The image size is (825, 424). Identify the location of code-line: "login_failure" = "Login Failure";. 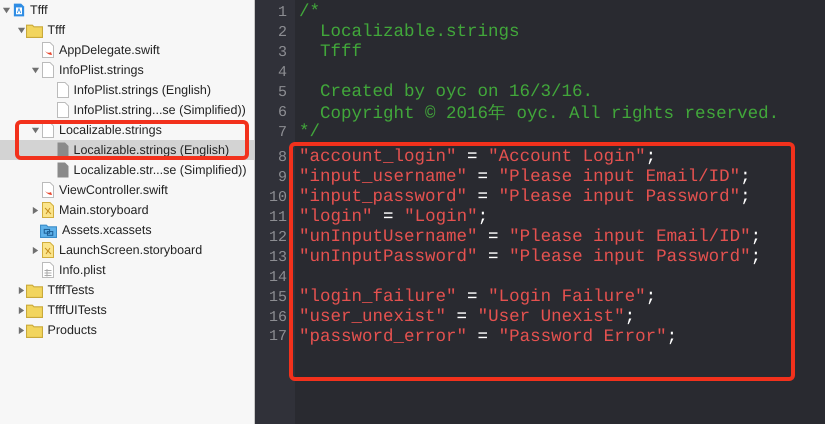
(477, 297).